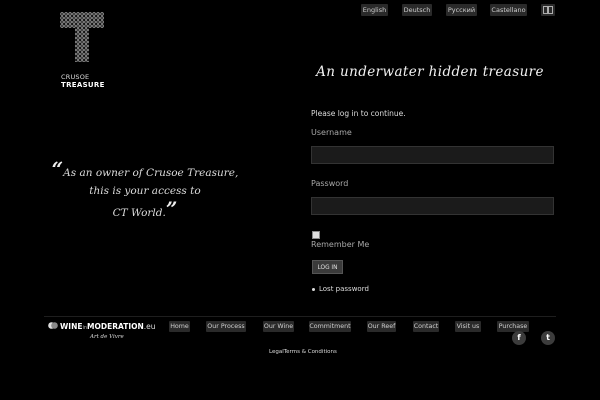 Image resolution: width=600 pixels, height=400 pixels. I want to click on nav-visit-us: Visit us, so click(468, 326).